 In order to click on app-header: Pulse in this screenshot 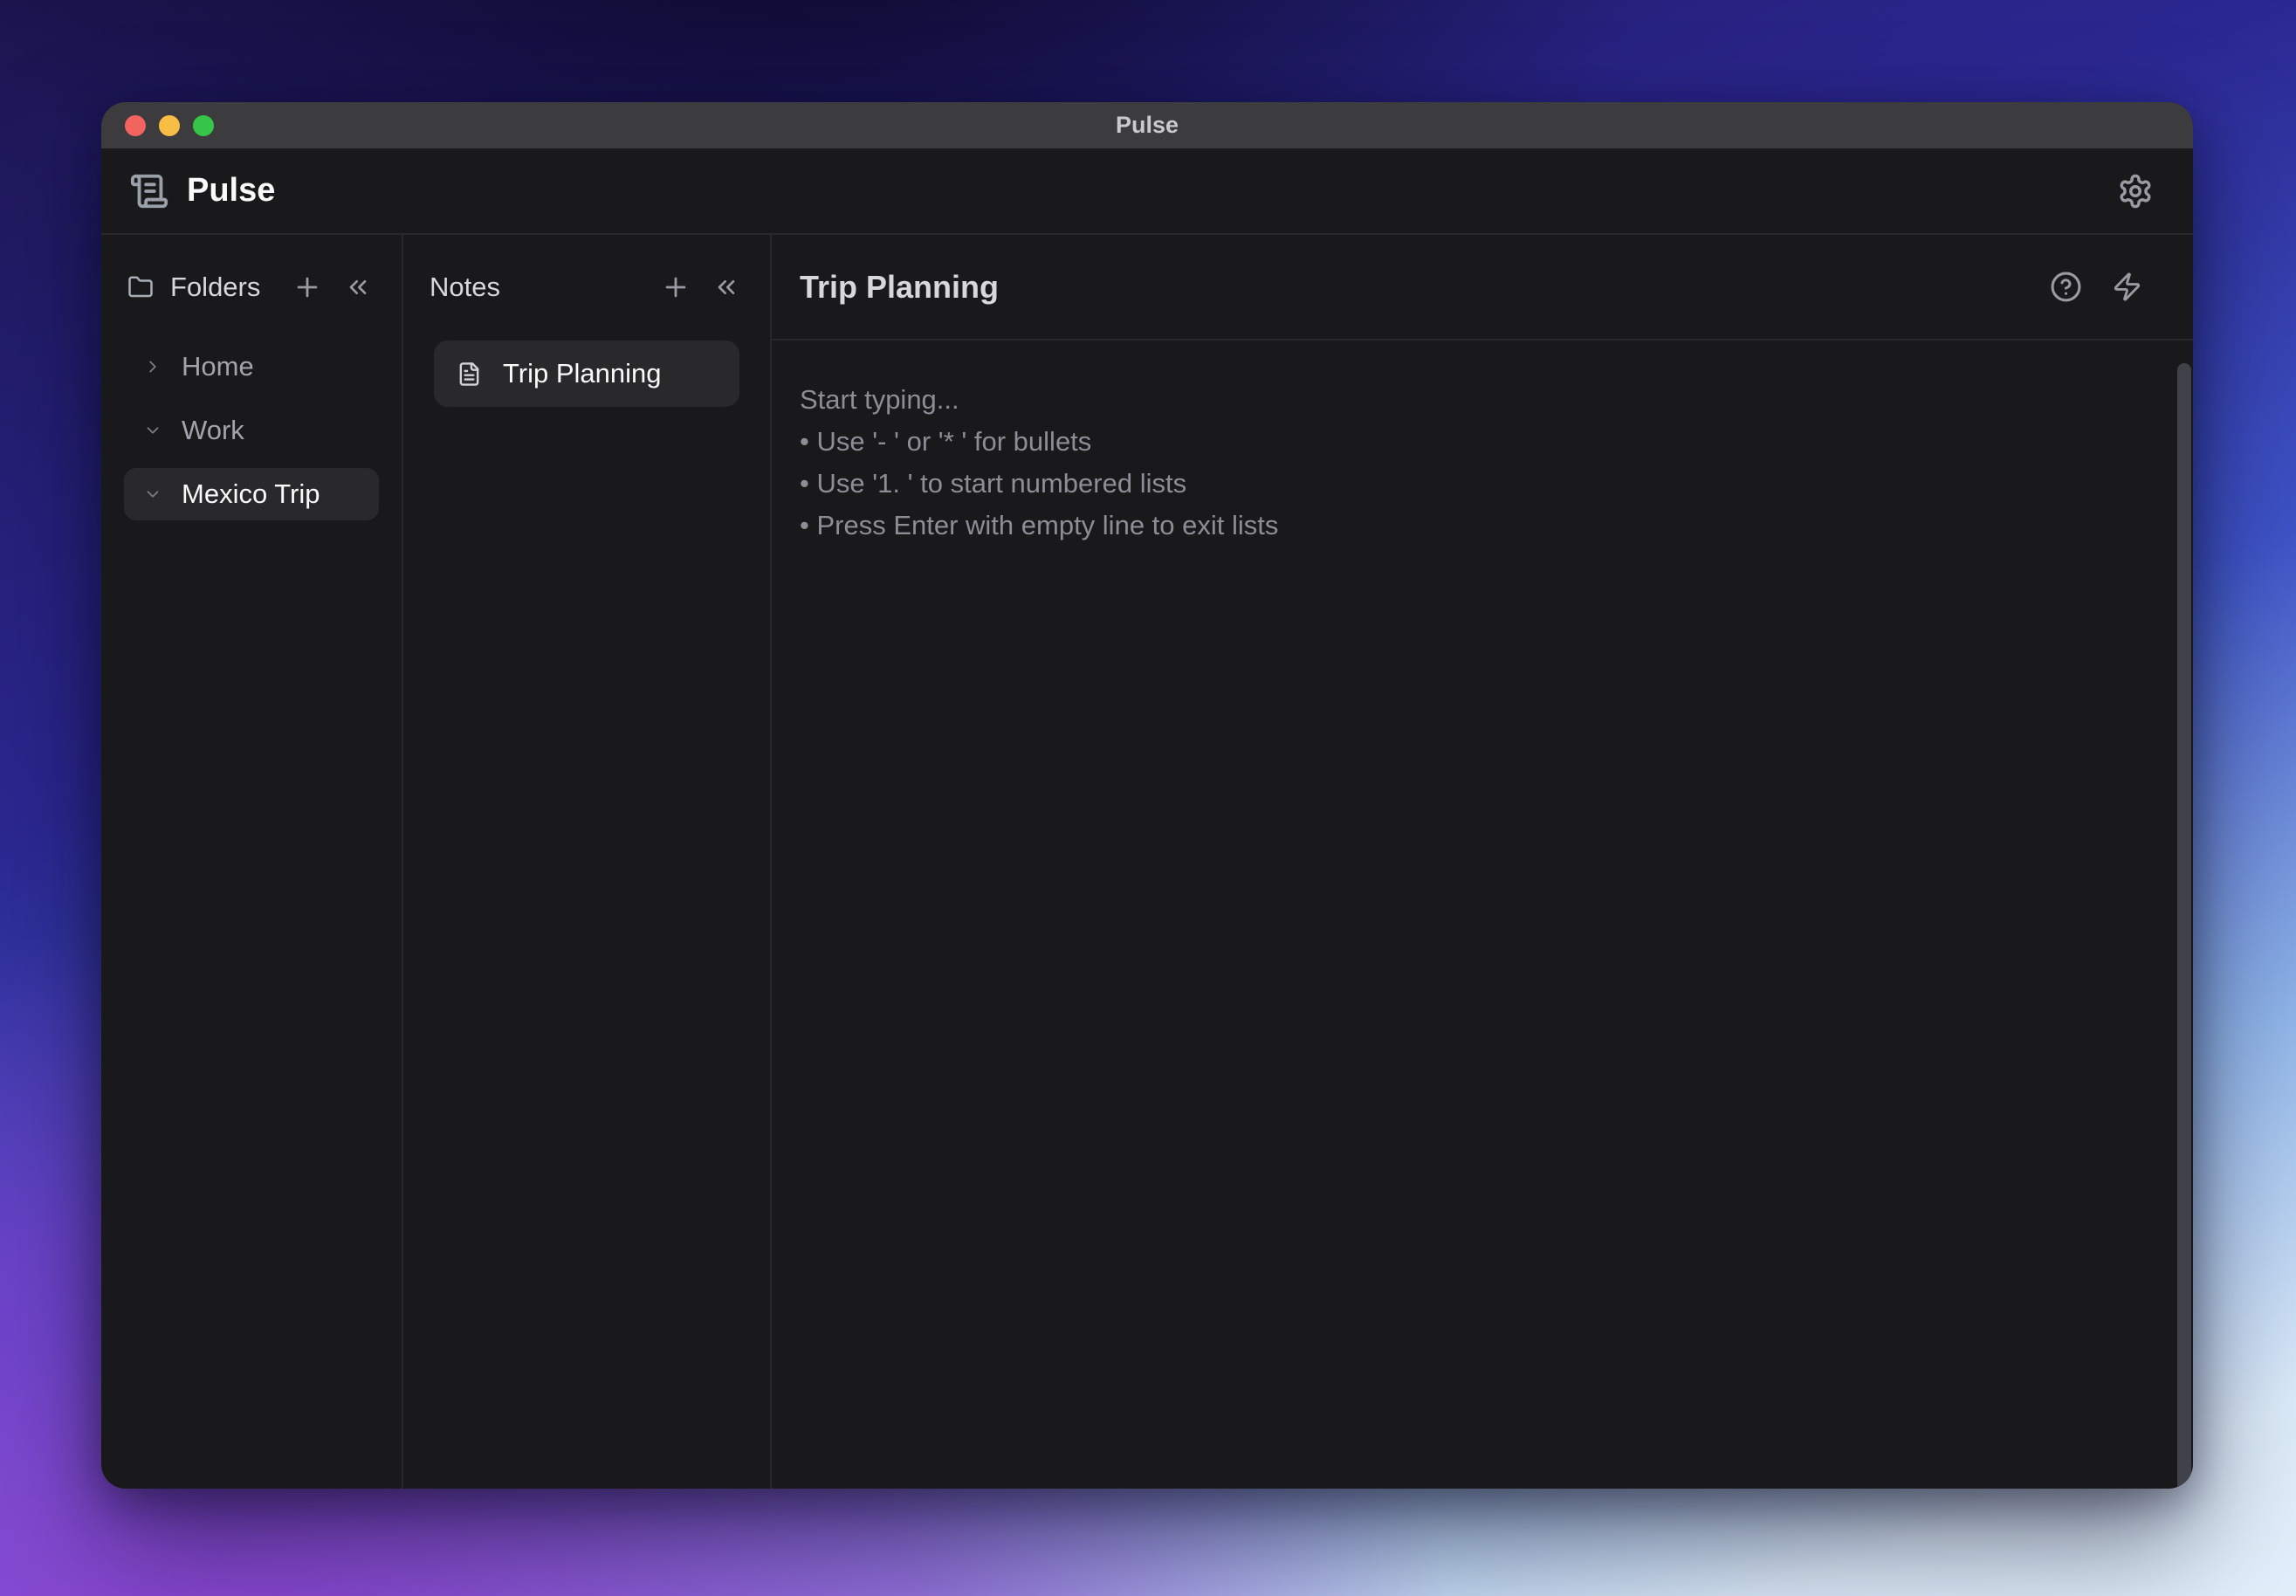, I will do `click(1147, 192)`.